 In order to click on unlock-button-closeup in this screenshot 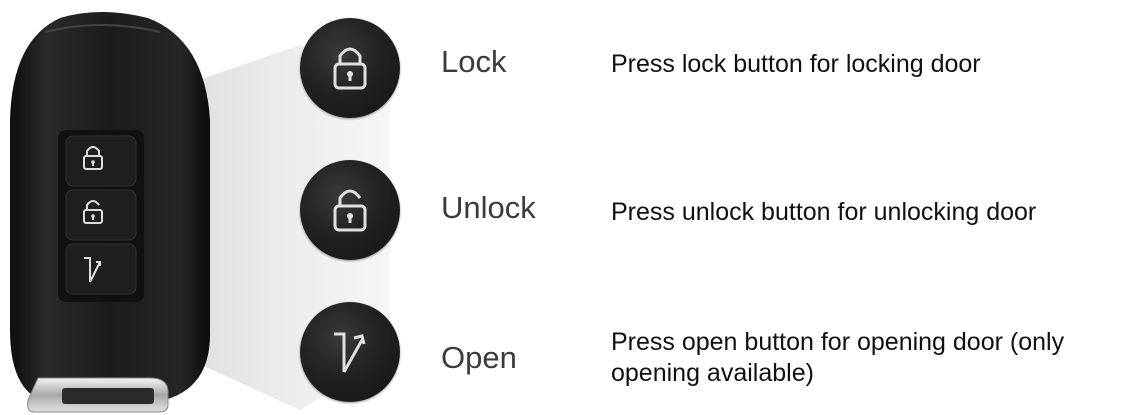, I will do `click(350, 210)`.